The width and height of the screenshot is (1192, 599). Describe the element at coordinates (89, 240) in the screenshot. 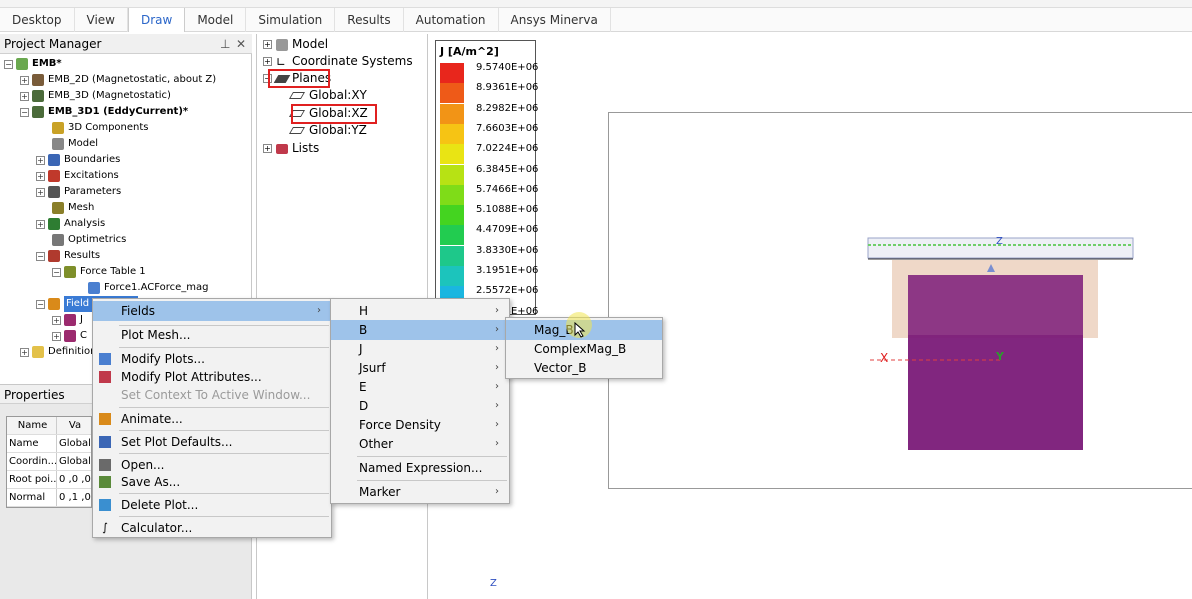

I see `tree-optimetrics: Optimetrics` at that location.